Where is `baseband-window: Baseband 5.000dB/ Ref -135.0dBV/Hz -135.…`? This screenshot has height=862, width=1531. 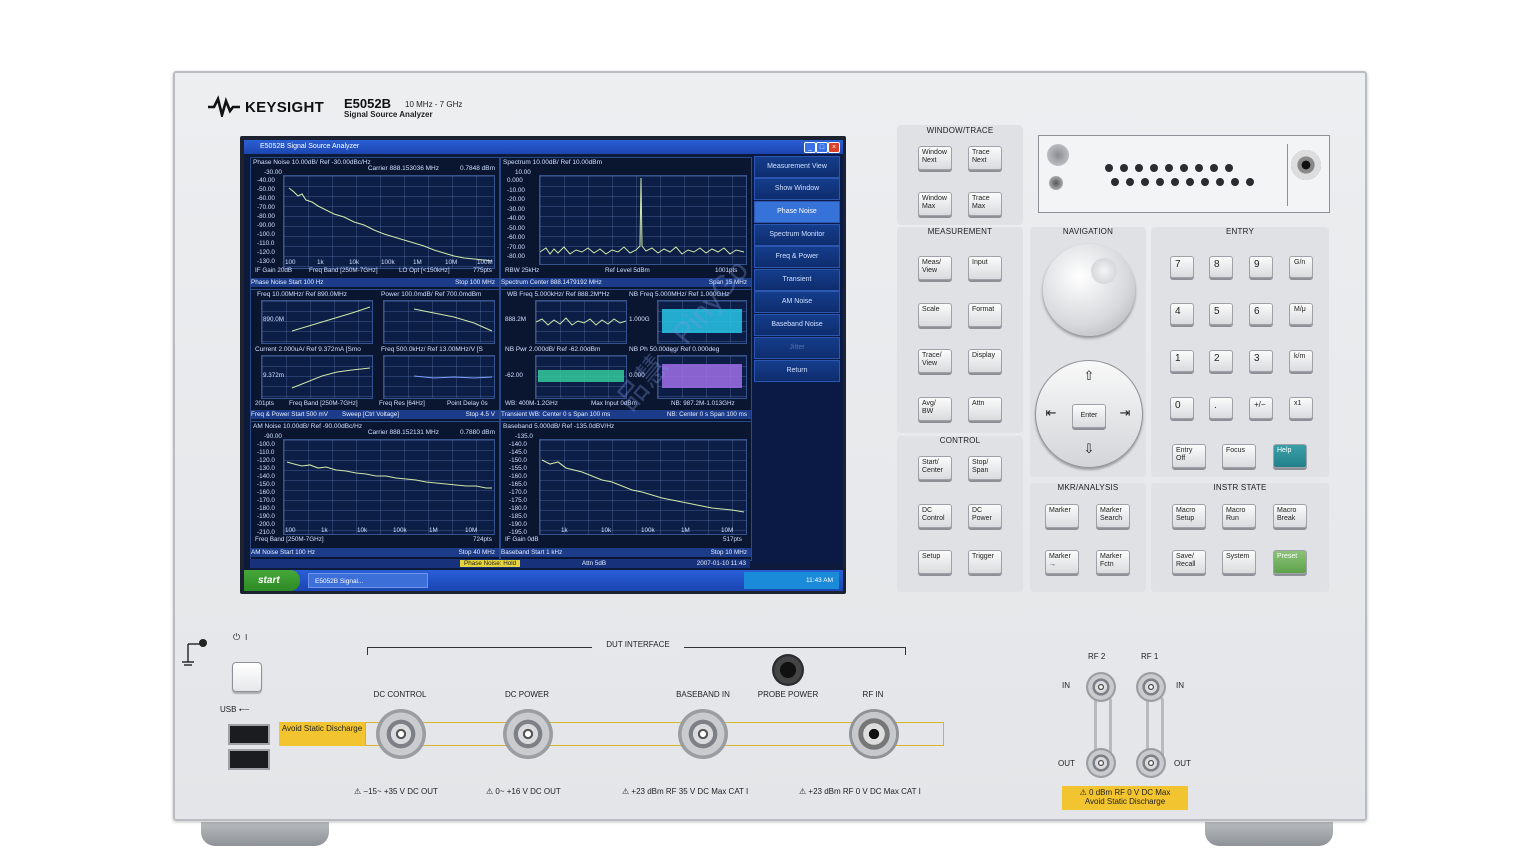 baseband-window: Baseband 5.000dB/ Ref -135.0dBV/Hz -135.… is located at coordinates (626, 491).